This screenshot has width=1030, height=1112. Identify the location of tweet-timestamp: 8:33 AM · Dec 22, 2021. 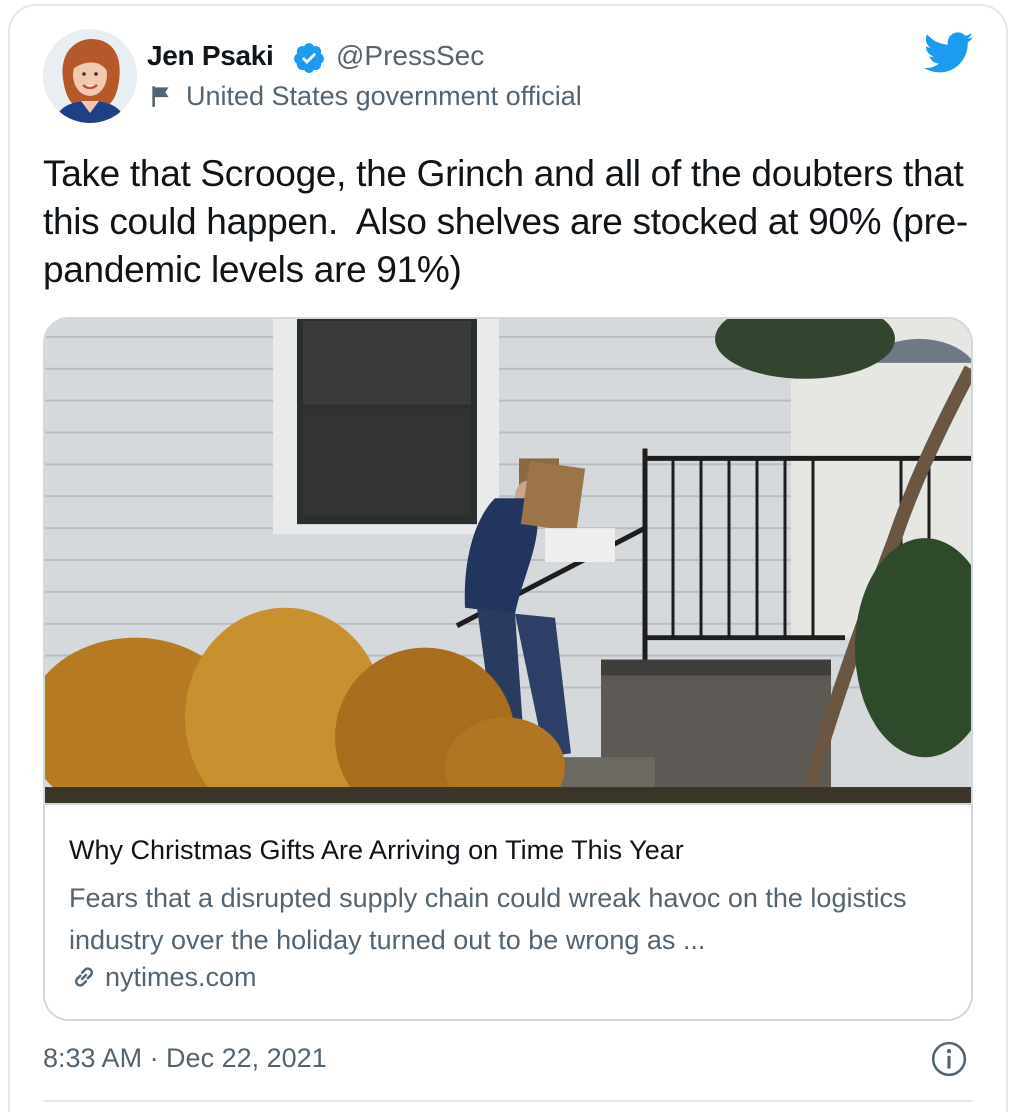
(185, 1058).